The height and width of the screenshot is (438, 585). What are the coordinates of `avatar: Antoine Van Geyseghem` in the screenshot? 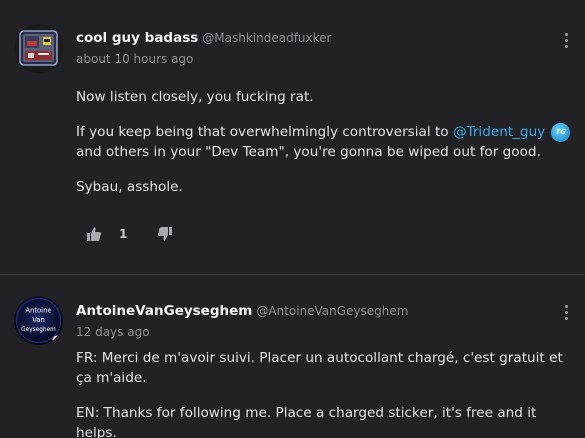 It's located at (38, 320).